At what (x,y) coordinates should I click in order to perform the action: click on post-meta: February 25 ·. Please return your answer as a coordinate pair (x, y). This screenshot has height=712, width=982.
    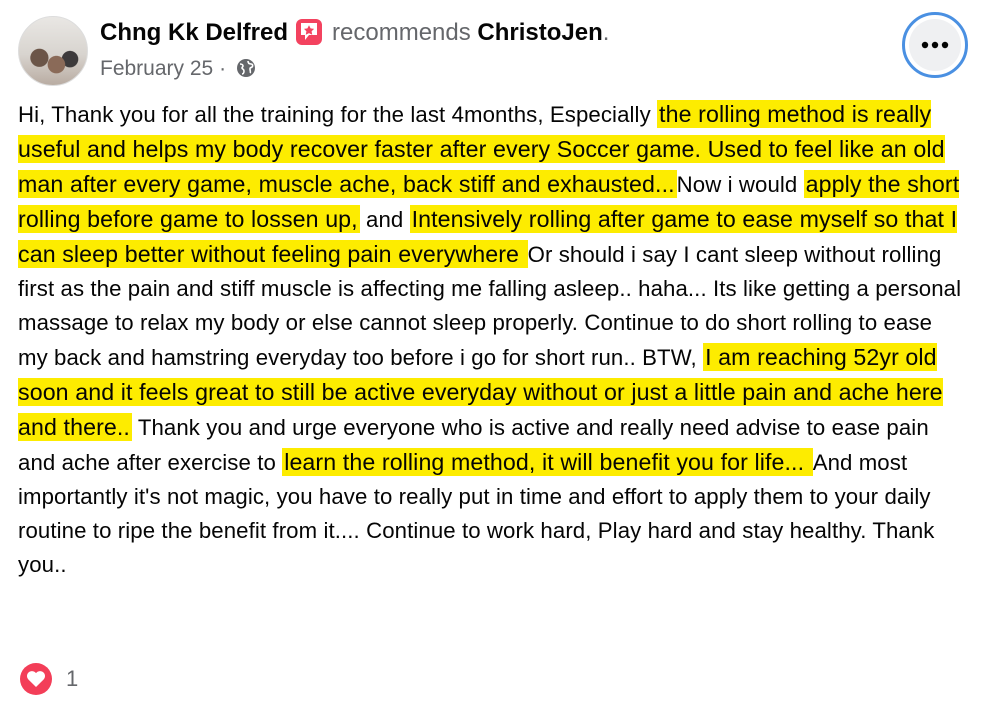
    Looking at the image, I should click on (178, 70).